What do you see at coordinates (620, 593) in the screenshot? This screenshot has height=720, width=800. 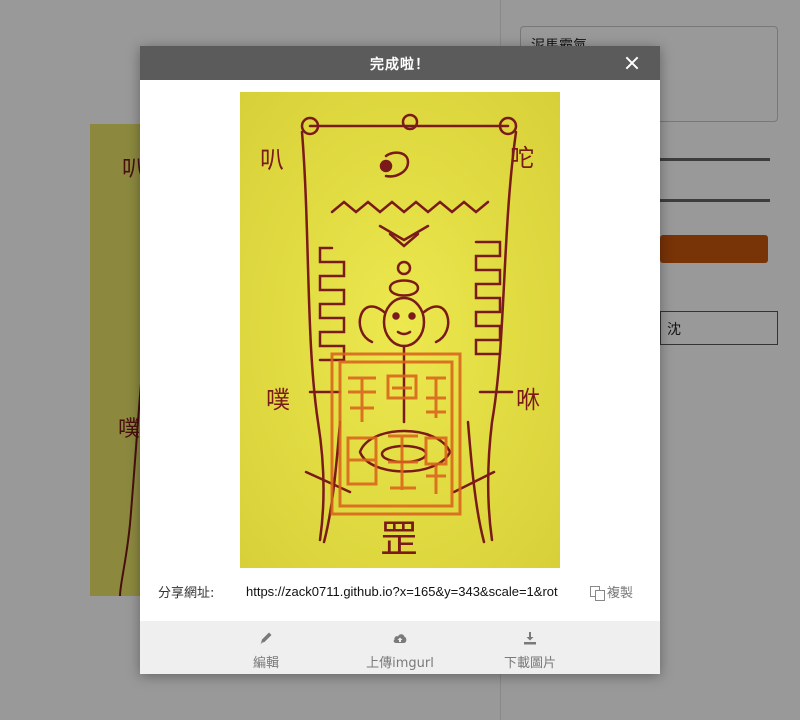 I see `copy-button-label: 複製` at bounding box center [620, 593].